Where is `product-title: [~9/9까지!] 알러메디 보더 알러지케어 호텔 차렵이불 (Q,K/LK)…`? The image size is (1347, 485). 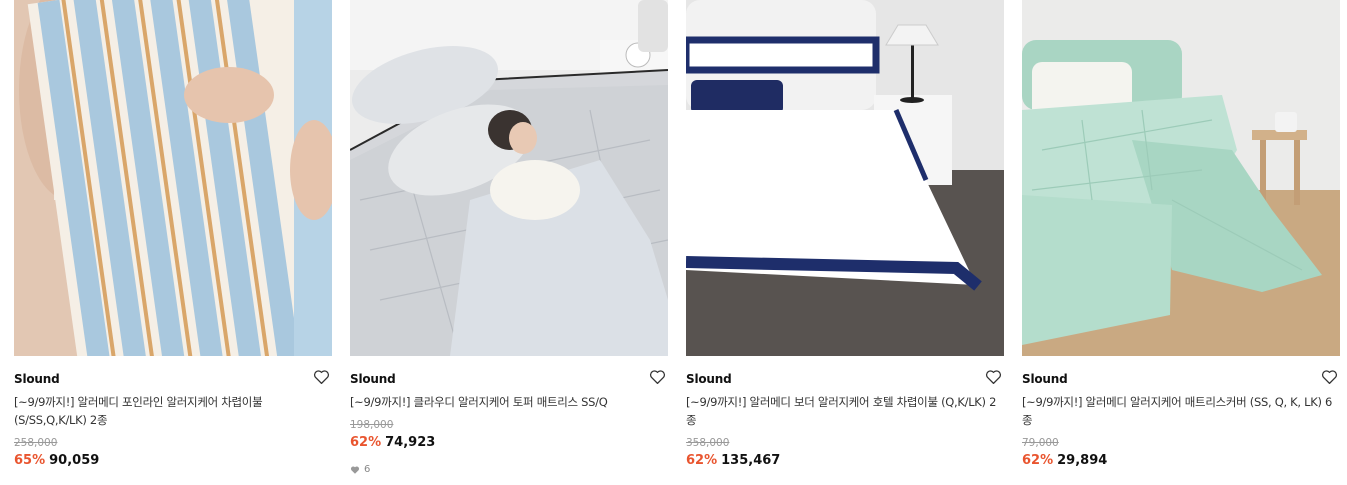 product-title: [~9/9까지!] 알러메디 보더 알러지케어 호텔 차렵이불 (Q,K/LK)… is located at coordinates (842, 411).